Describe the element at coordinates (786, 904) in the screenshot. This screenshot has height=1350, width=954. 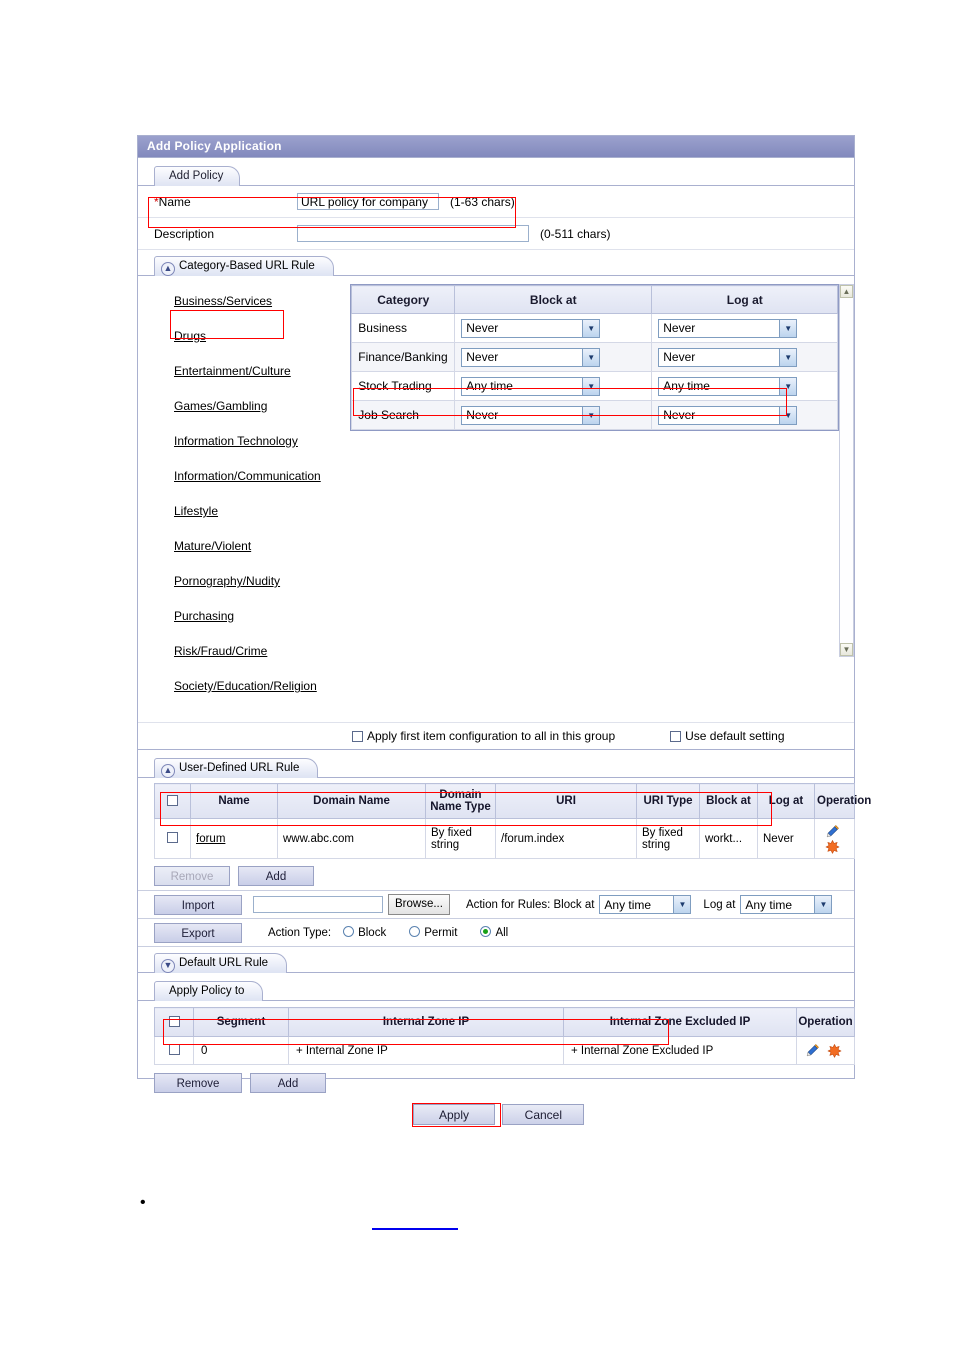
I see `import-log-at-select: Any time ▼` at that location.